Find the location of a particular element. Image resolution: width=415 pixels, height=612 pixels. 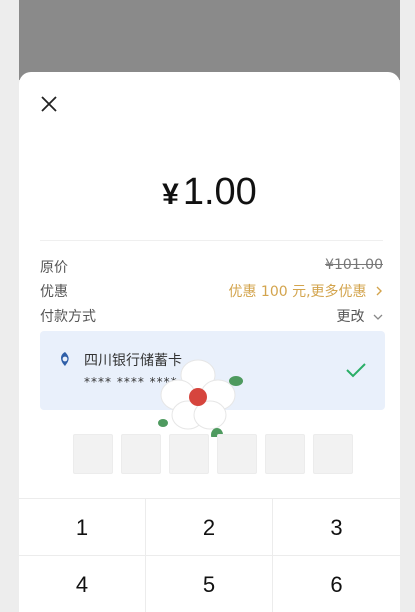

change-payment-button: 更改 is located at coordinates (360, 316).